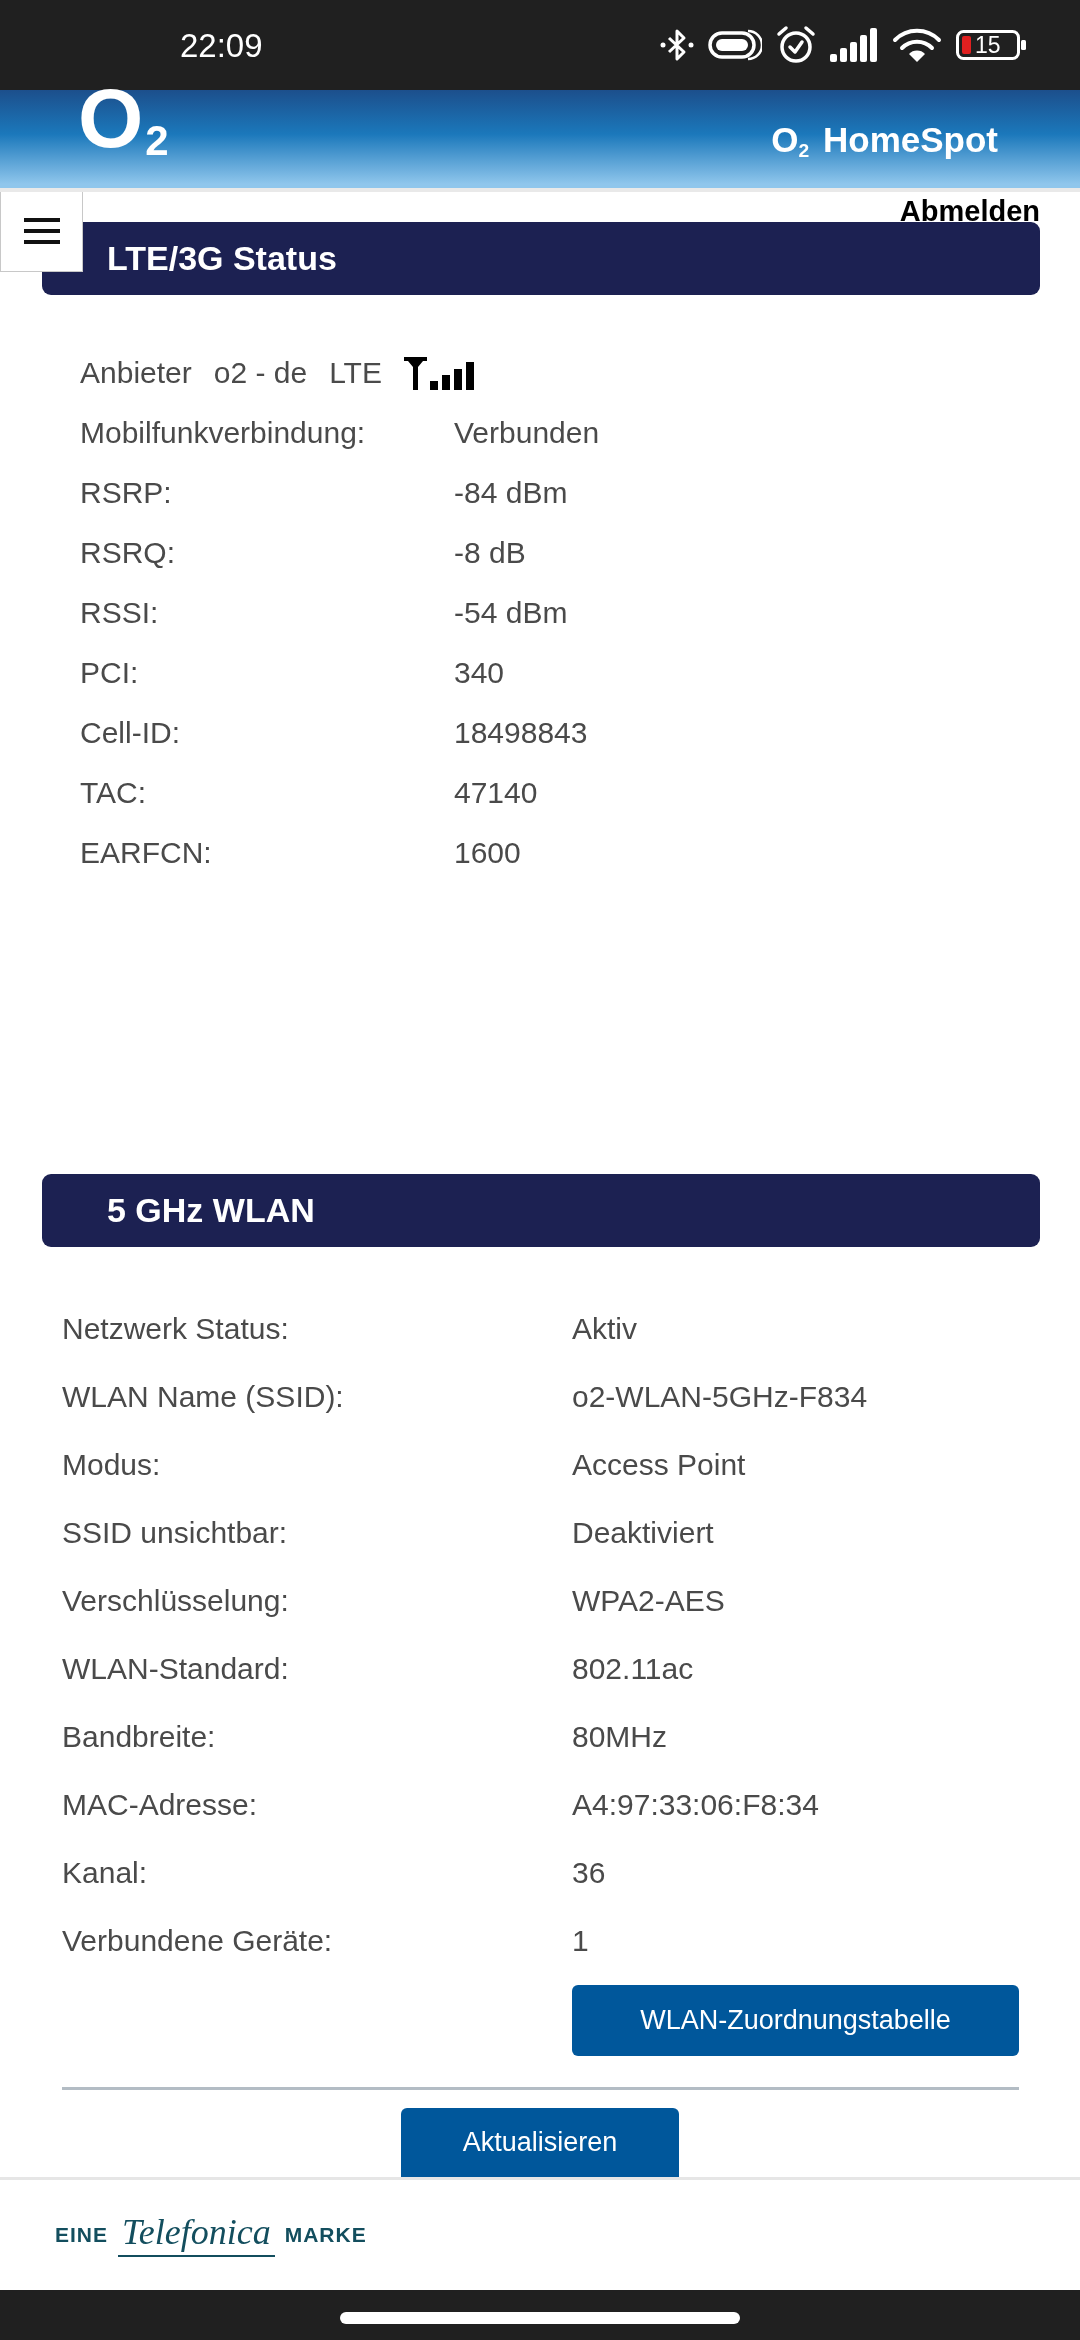  I want to click on field-value: -84 dBm, so click(511, 493).